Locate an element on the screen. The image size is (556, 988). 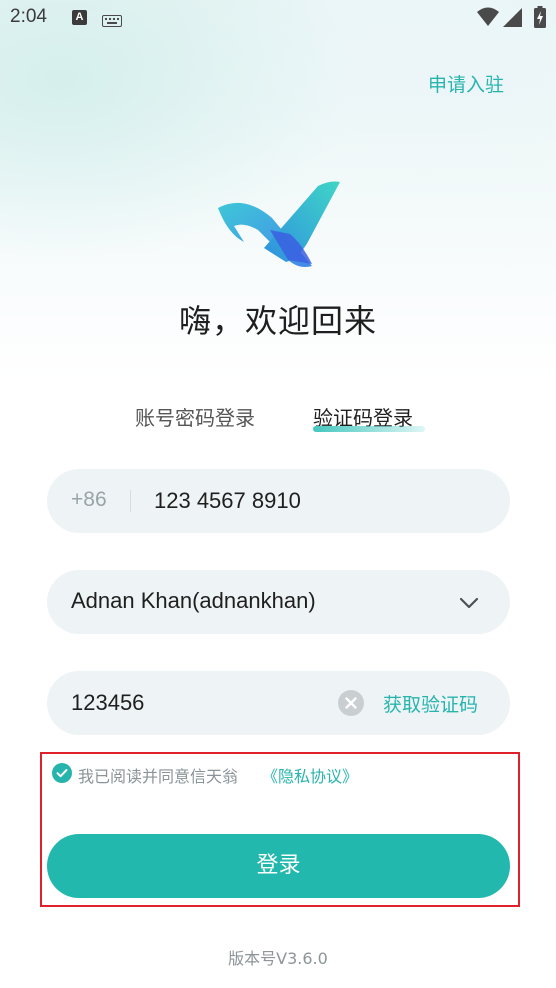
wifi-icon is located at coordinates (488, 19).